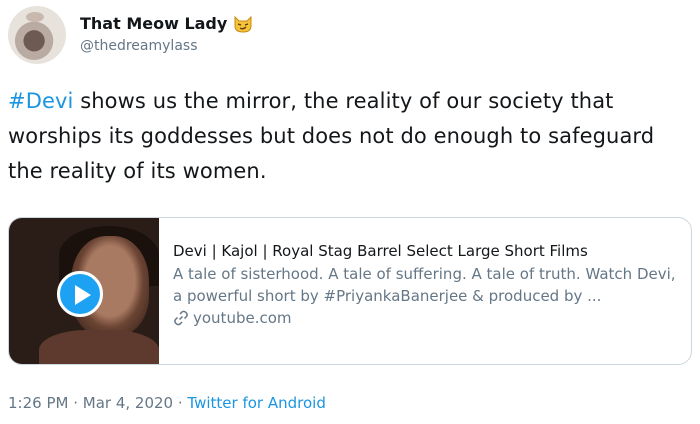  What do you see at coordinates (35, 17) in the screenshot?
I see `avatar-decoration` at bounding box center [35, 17].